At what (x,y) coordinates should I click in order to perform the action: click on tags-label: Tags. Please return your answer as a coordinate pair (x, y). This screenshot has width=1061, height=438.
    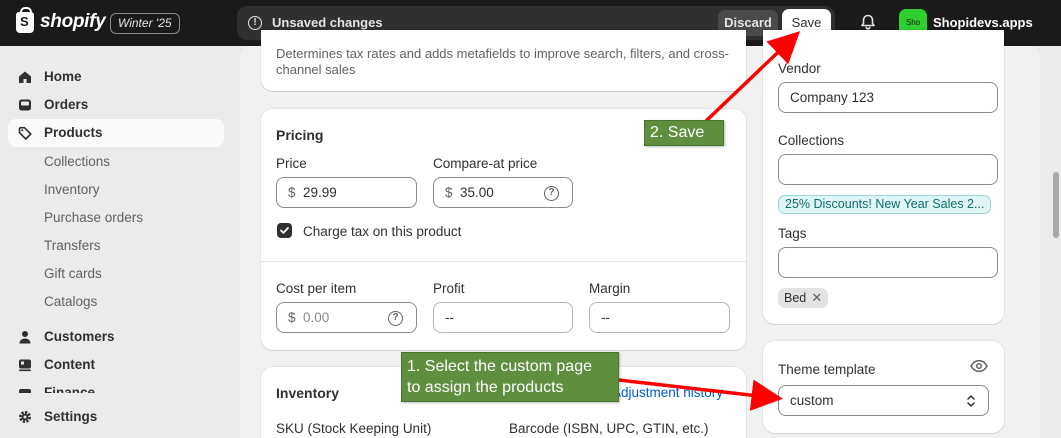
    Looking at the image, I should click on (792, 233).